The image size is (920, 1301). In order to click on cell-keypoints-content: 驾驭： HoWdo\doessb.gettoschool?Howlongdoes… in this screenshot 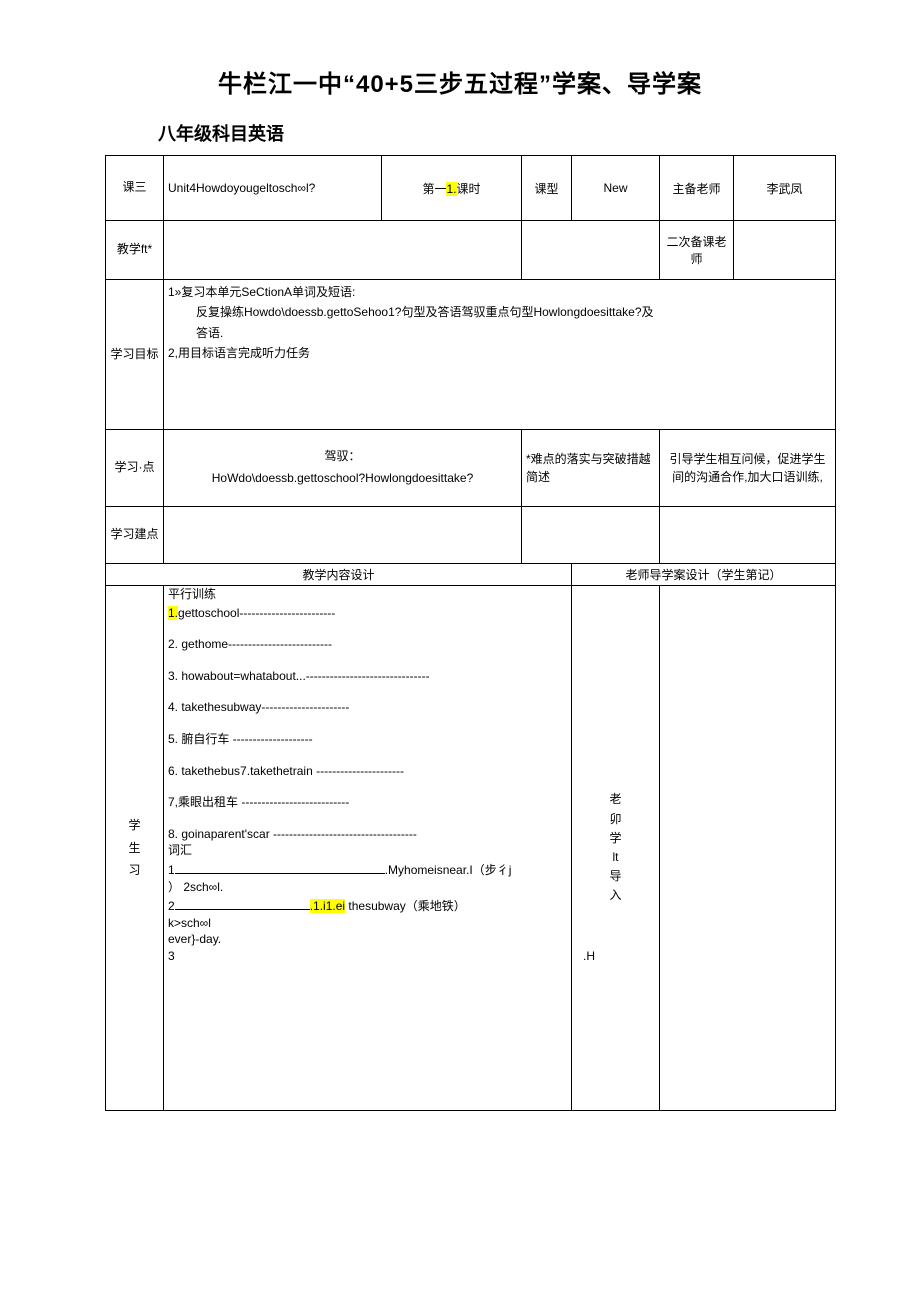, I will do `click(342, 468)`.